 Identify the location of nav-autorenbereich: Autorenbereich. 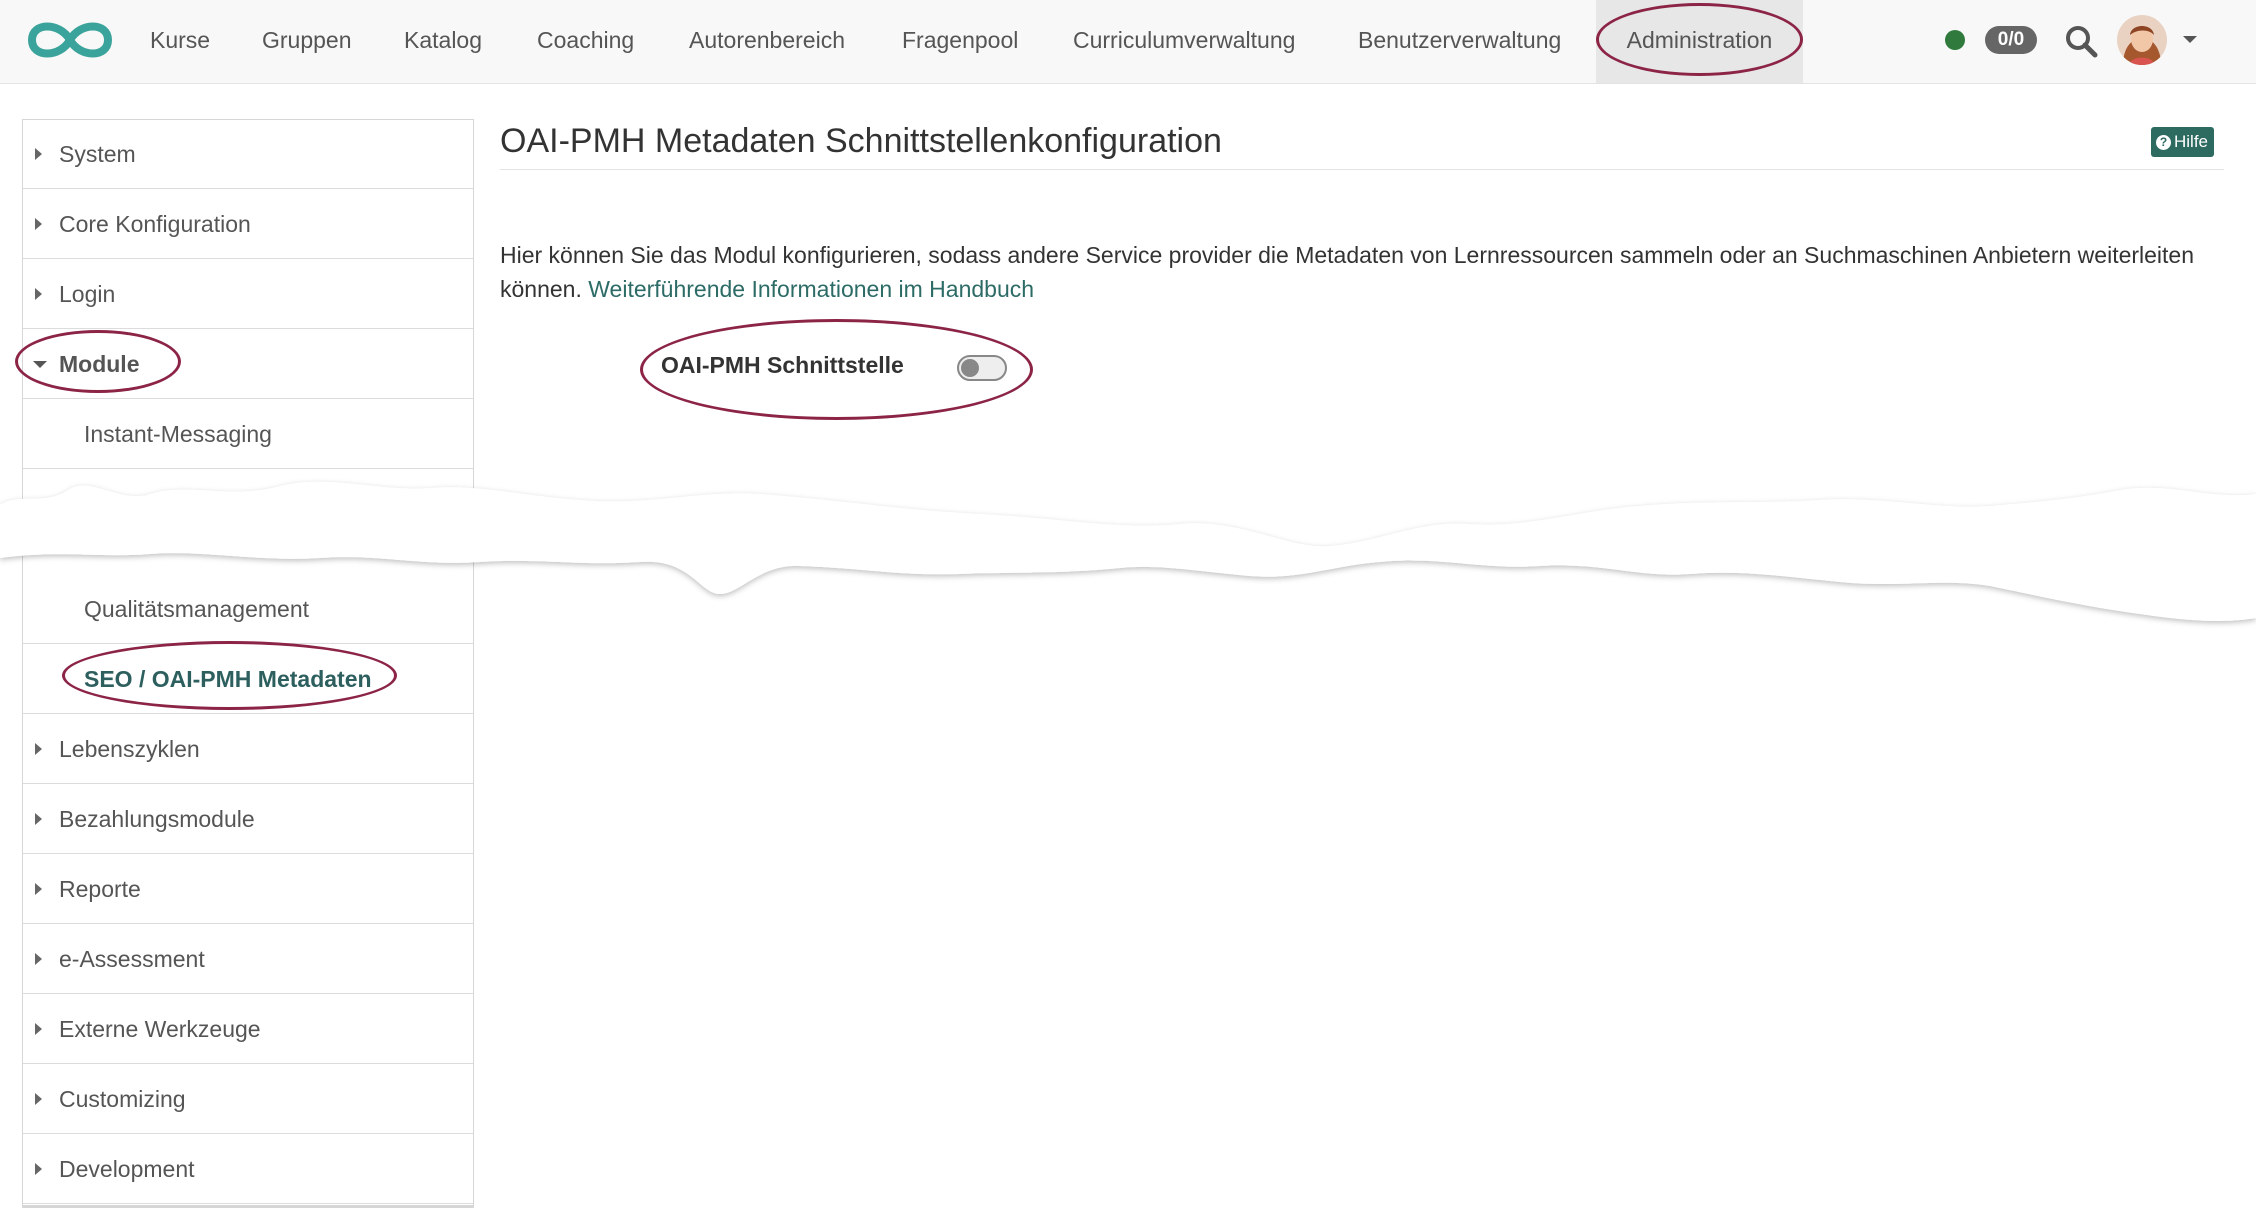
(767, 41).